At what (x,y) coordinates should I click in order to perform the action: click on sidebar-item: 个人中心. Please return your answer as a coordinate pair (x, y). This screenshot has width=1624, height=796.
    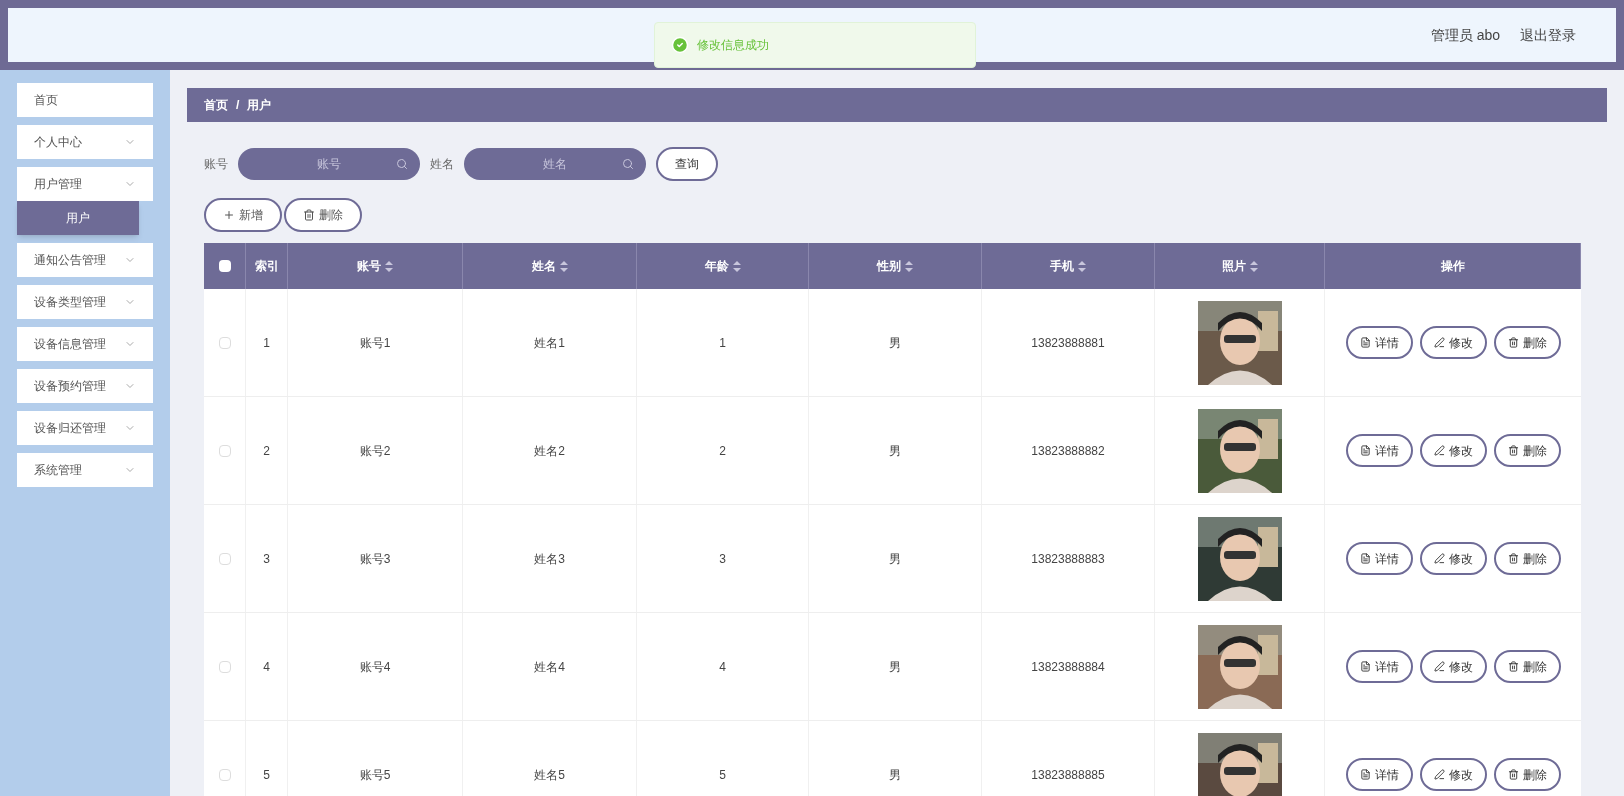
    Looking at the image, I should click on (85, 142).